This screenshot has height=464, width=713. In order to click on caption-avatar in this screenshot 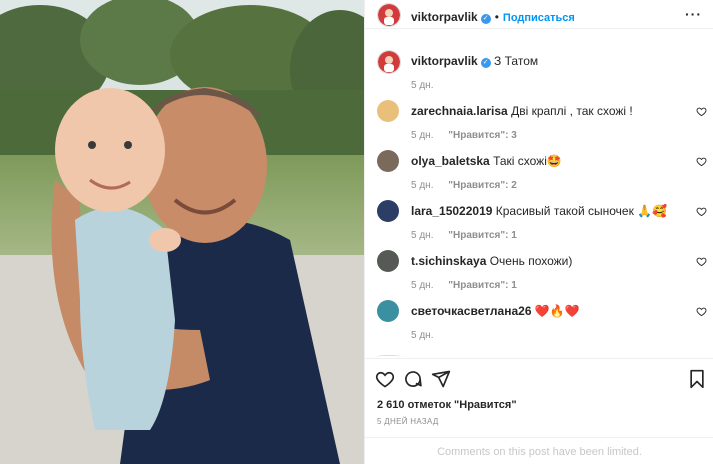, I will do `click(389, 62)`.